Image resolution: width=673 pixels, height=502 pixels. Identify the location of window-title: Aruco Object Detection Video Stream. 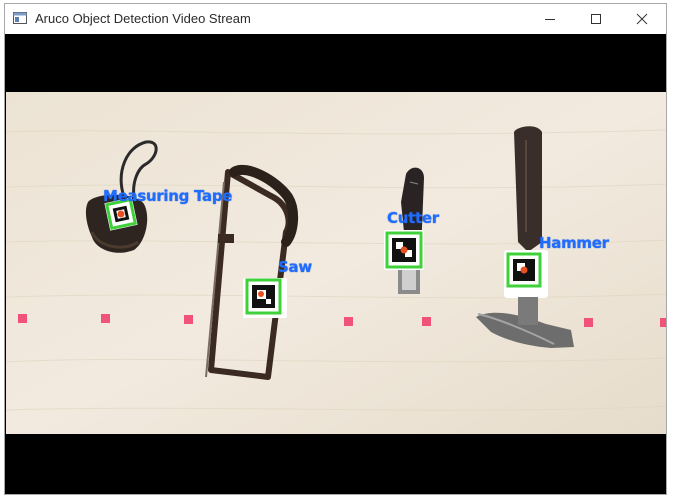
(143, 18).